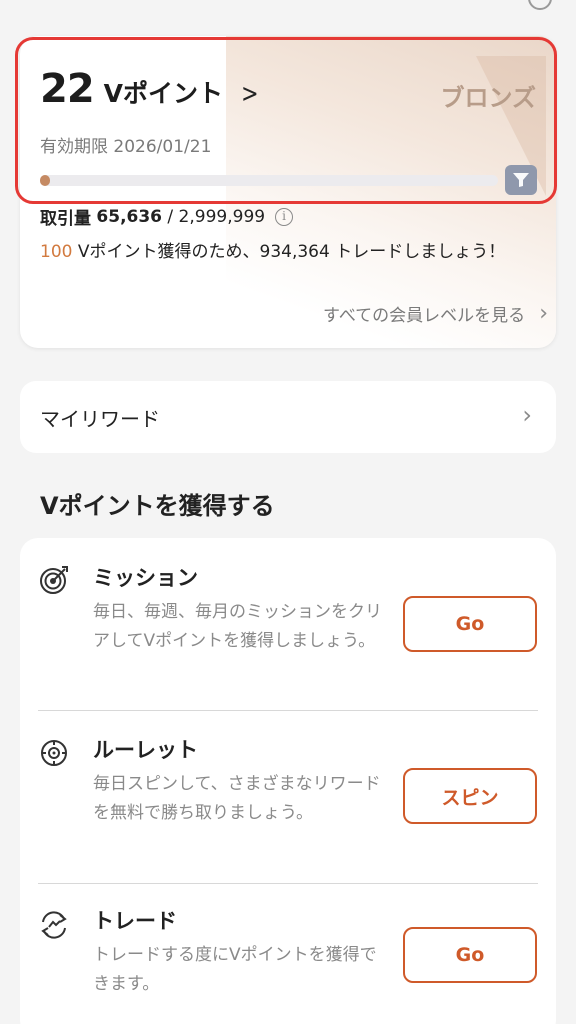 The width and height of the screenshot is (576, 1024). Describe the element at coordinates (166, 252) in the screenshot. I see `goal-text: Vポイント獲得のため、` at that location.